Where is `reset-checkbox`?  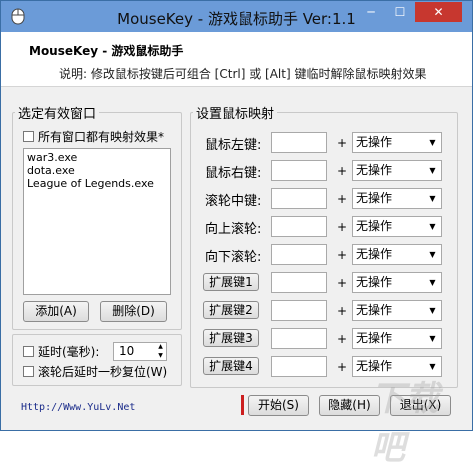
reset-checkbox is located at coordinates (28, 371).